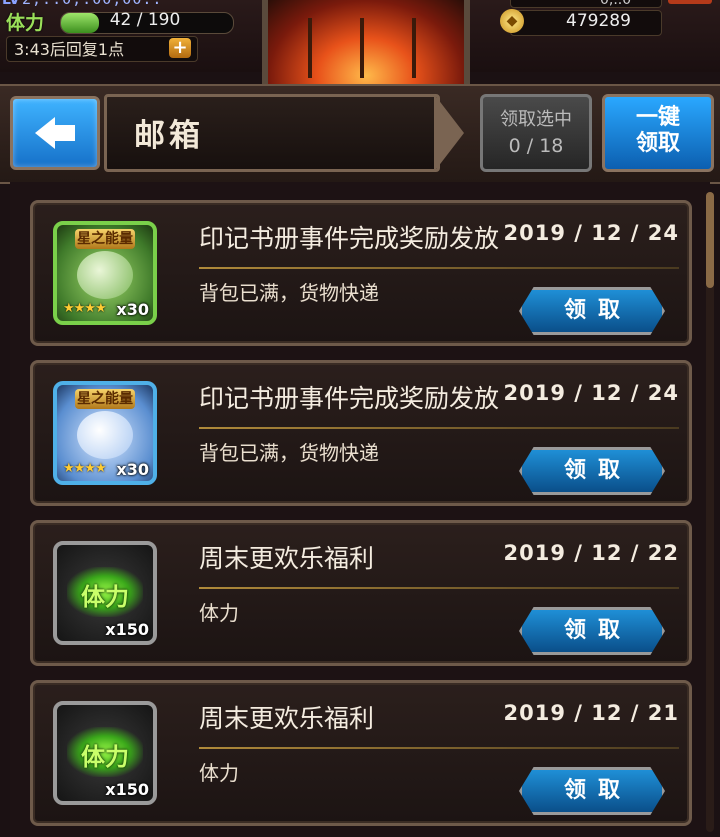 The width and height of the screenshot is (720, 837). Describe the element at coordinates (145, 20) in the screenshot. I see `stamina-value: 42 / 190` at that location.